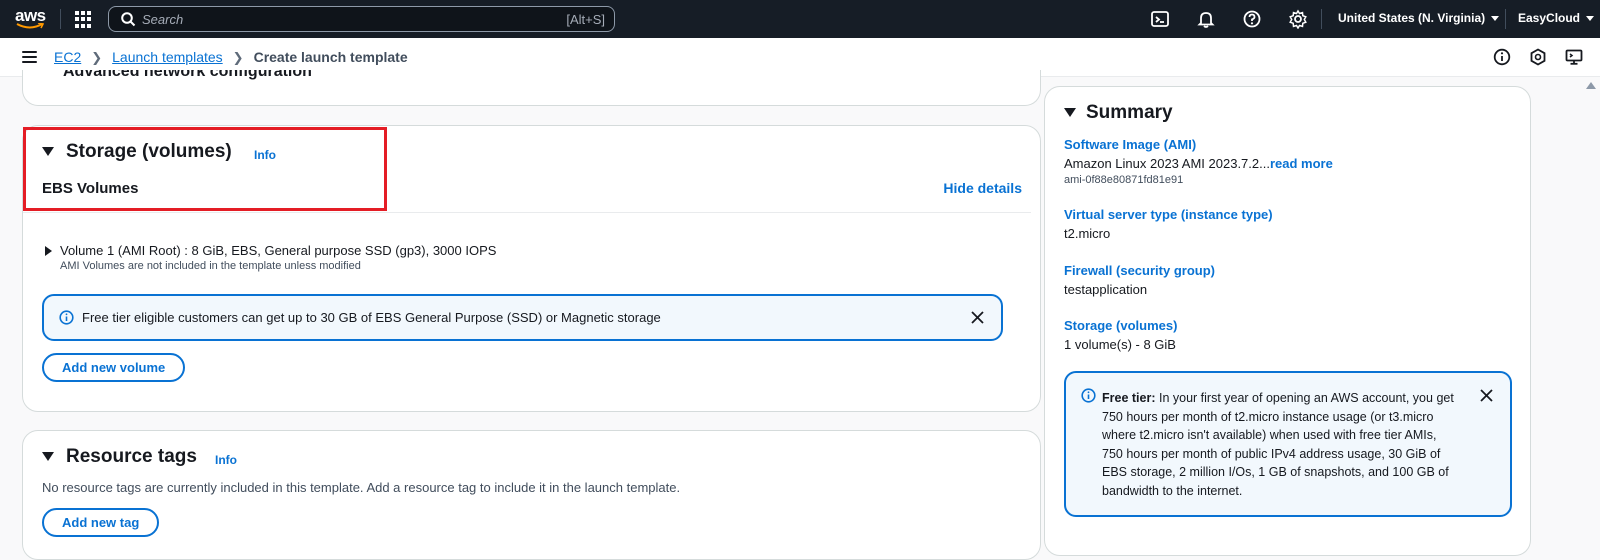 The height and width of the screenshot is (560, 1600). Describe the element at coordinates (131, 456) in the screenshot. I see `tags-title: Resource tags` at that location.